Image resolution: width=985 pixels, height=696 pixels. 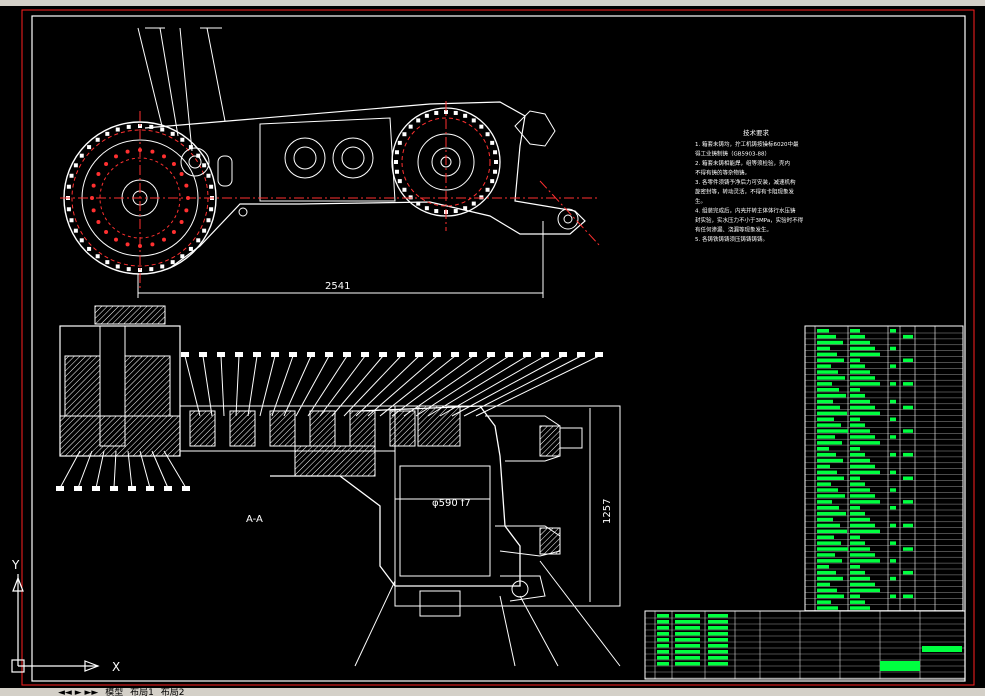 What do you see at coordinates (733, 230) in the screenshot?
I see `tech-req-line: 有任何渗漏、浇漏等现象发生。` at bounding box center [733, 230].